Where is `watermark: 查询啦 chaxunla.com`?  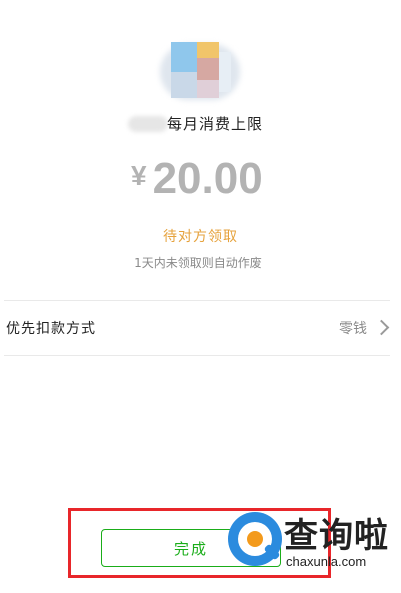
watermark: 查询啦 chaxunla.com is located at coordinates (313, 544).